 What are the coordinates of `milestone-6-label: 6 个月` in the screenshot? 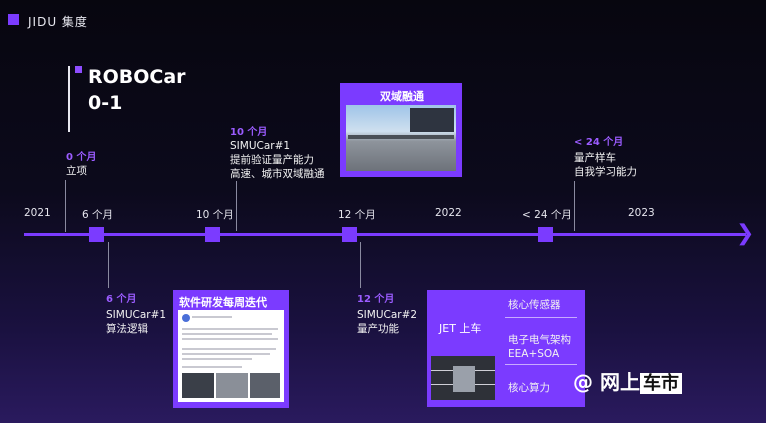 It's located at (121, 299).